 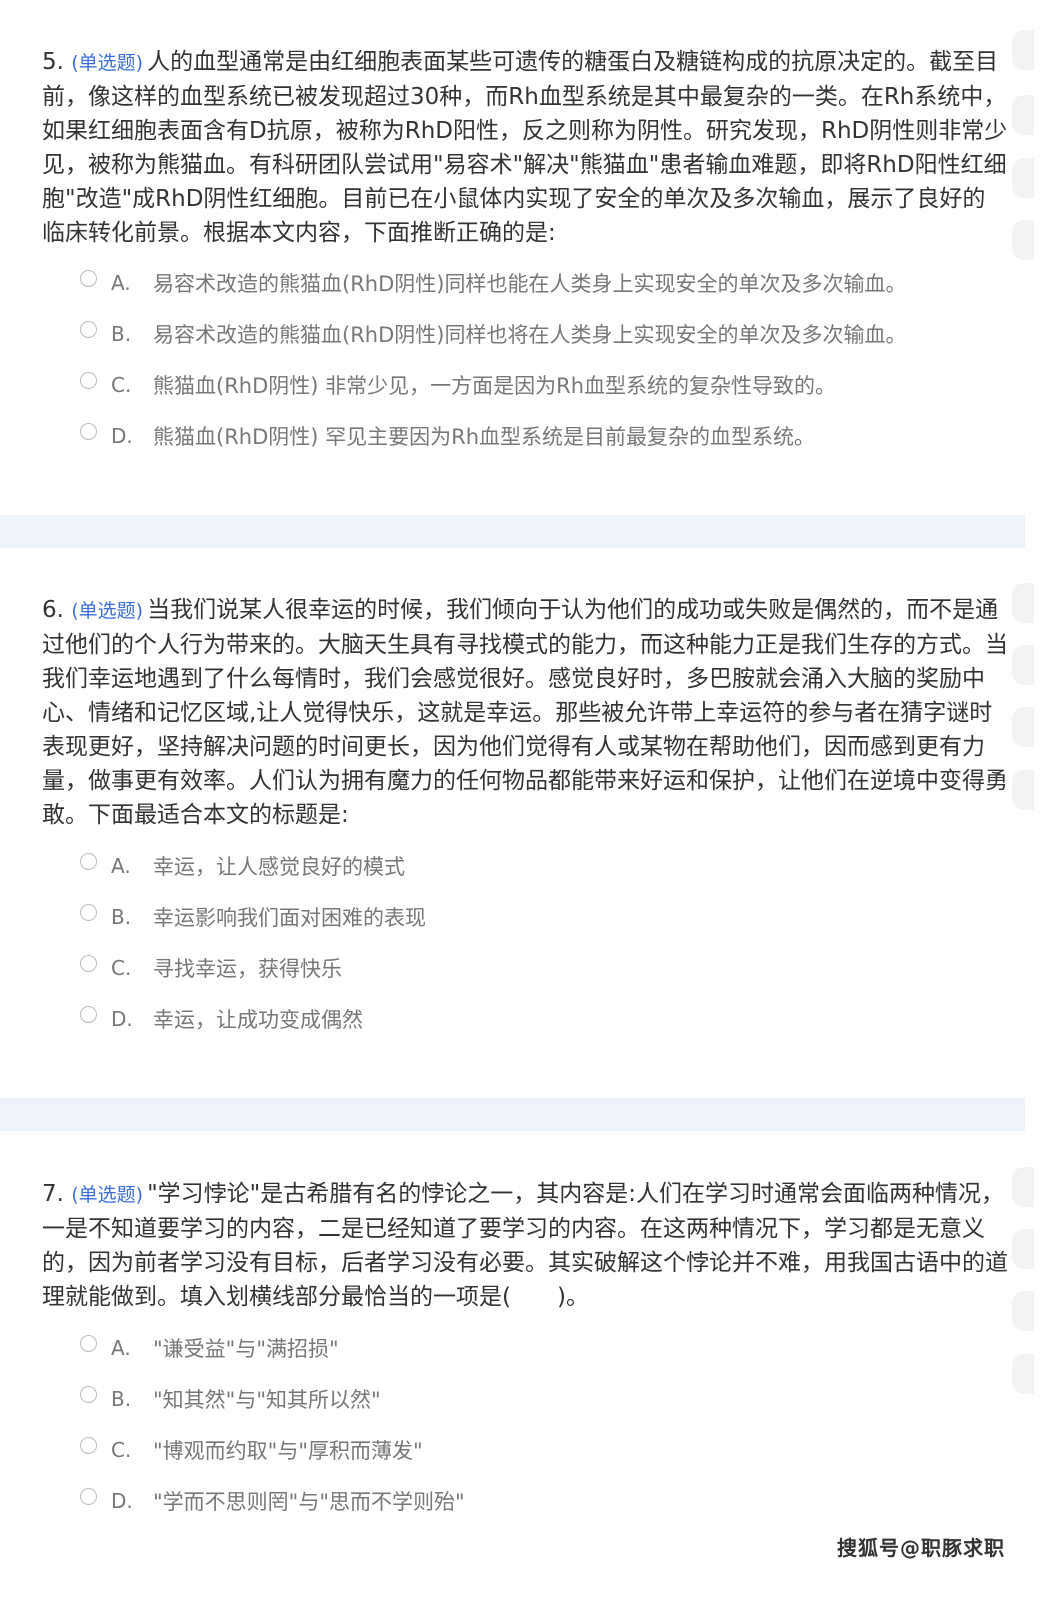 I want to click on option-text: 熊猫血(RhD阴性) 罕见主要因为Rh血型系统是目前最复杂的血型系统。, so click(x=484, y=437).